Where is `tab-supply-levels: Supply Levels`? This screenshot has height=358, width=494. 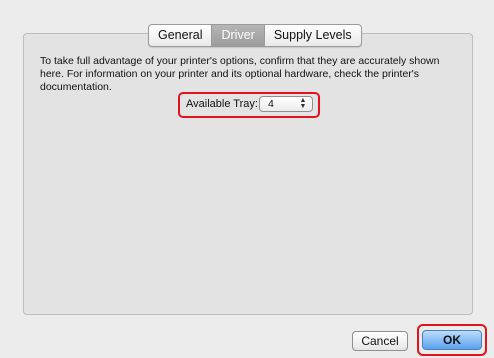 tab-supply-levels: Supply Levels is located at coordinates (313, 35).